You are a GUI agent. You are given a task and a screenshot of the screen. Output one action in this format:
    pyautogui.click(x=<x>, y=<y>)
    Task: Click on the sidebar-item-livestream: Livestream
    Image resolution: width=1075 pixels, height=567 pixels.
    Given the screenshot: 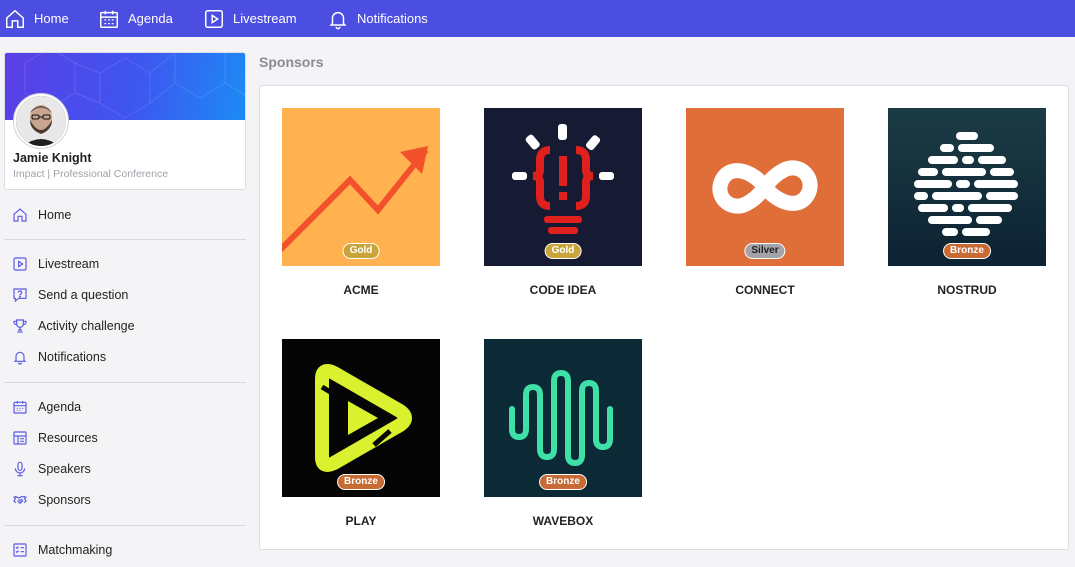 What is the action you would take?
    pyautogui.click(x=55, y=264)
    